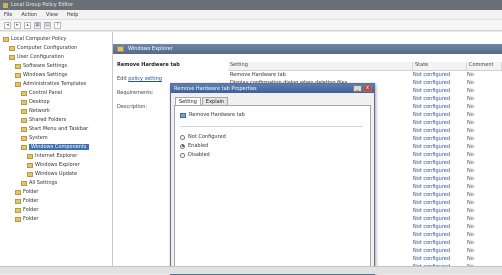 The height and width of the screenshot is (275, 502). Describe the element at coordinates (199, 155) in the screenshot. I see `option-label: Disabled` at that location.